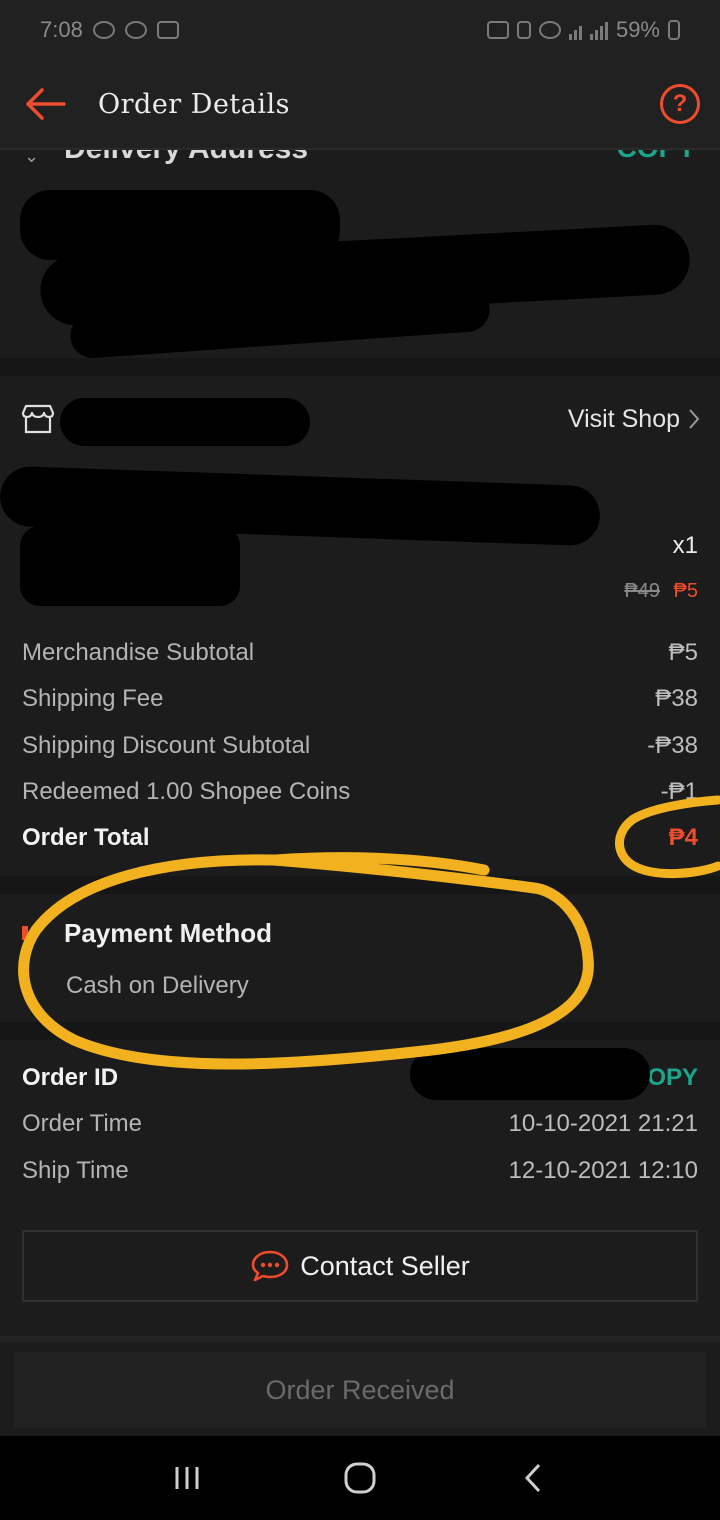  Describe the element at coordinates (186, 156) in the screenshot. I see `delivery-address-title: Delivery Address` at that location.